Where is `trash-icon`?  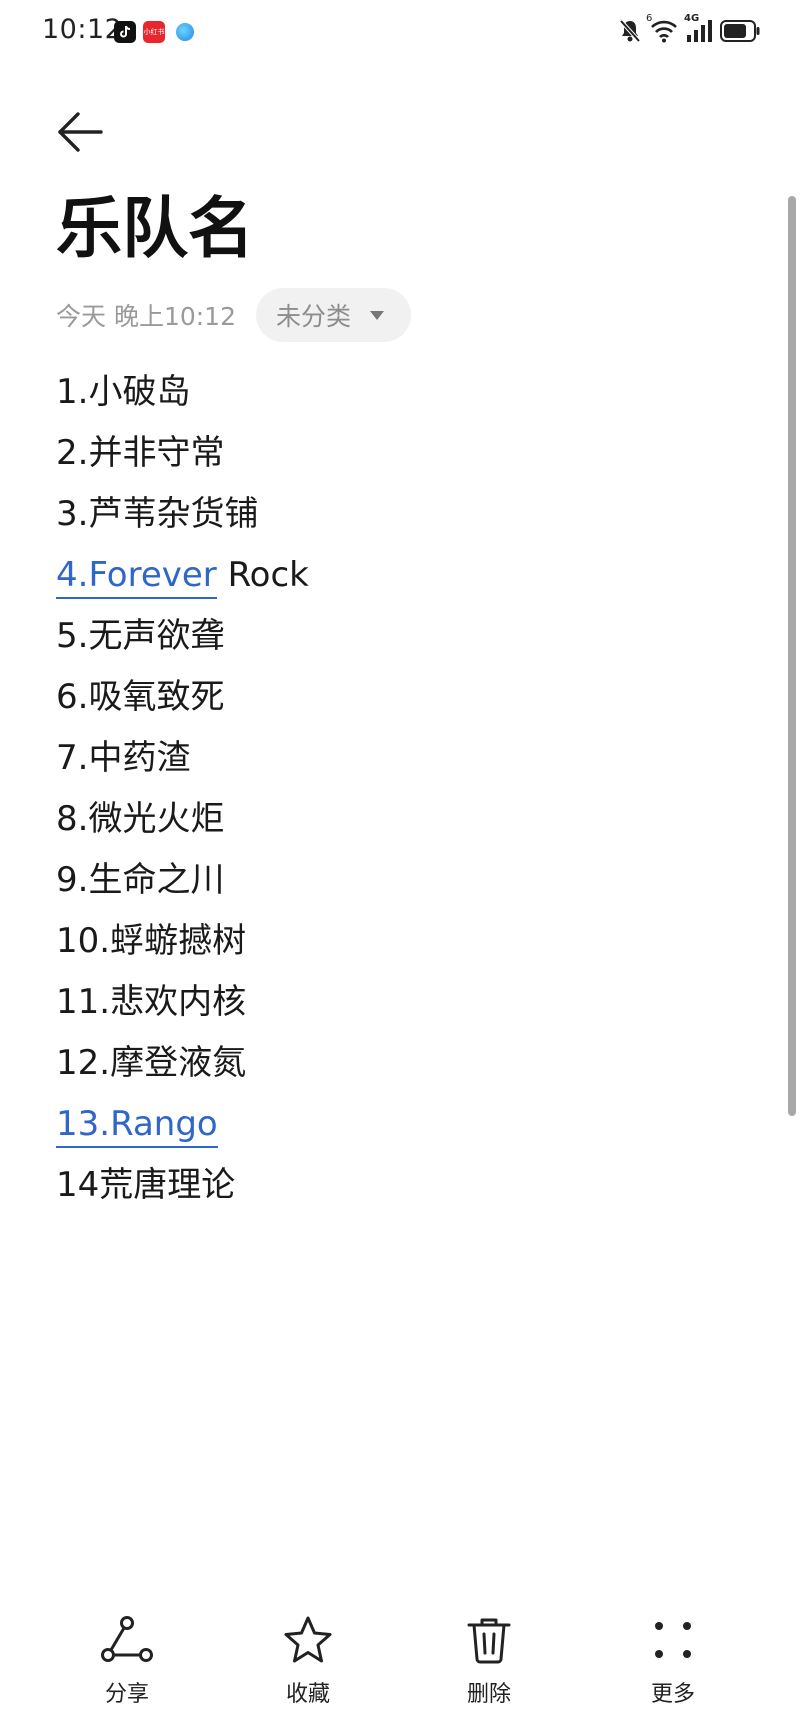
trash-icon is located at coordinates (489, 1641).